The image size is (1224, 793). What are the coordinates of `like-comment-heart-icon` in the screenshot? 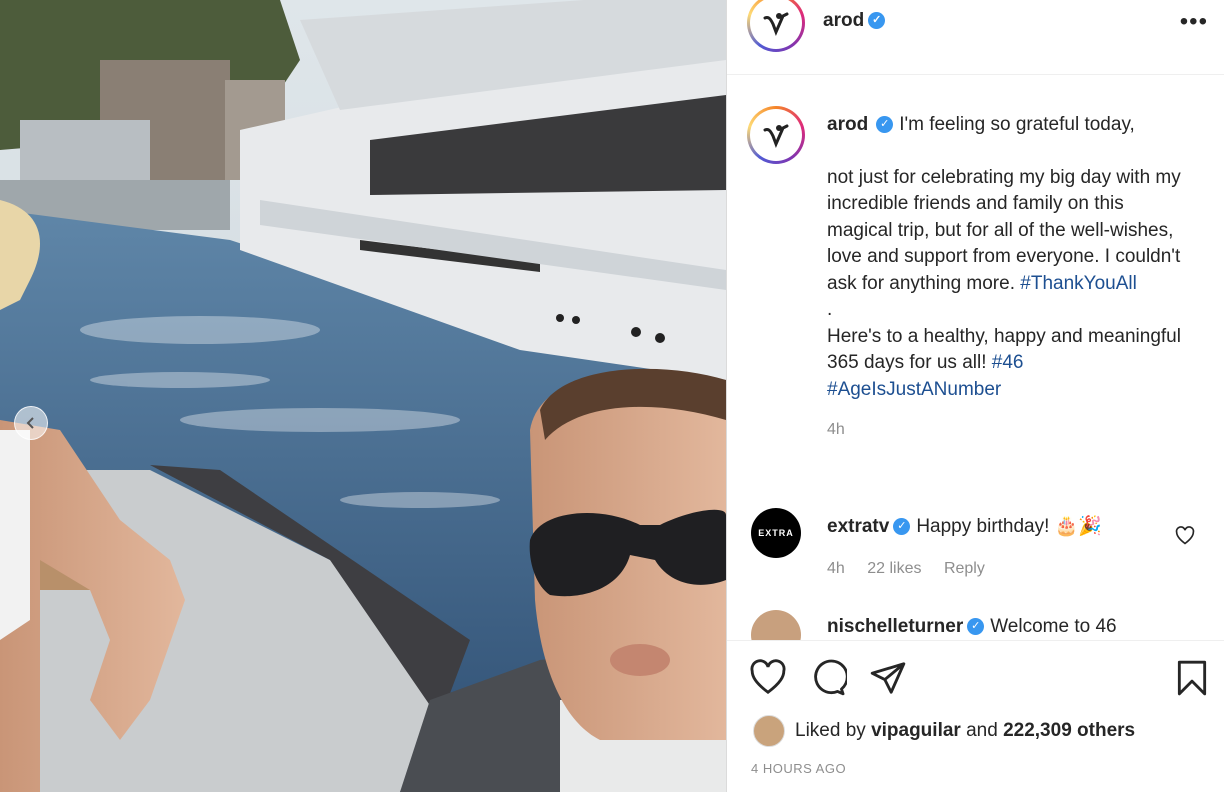 It's located at (1185, 536).